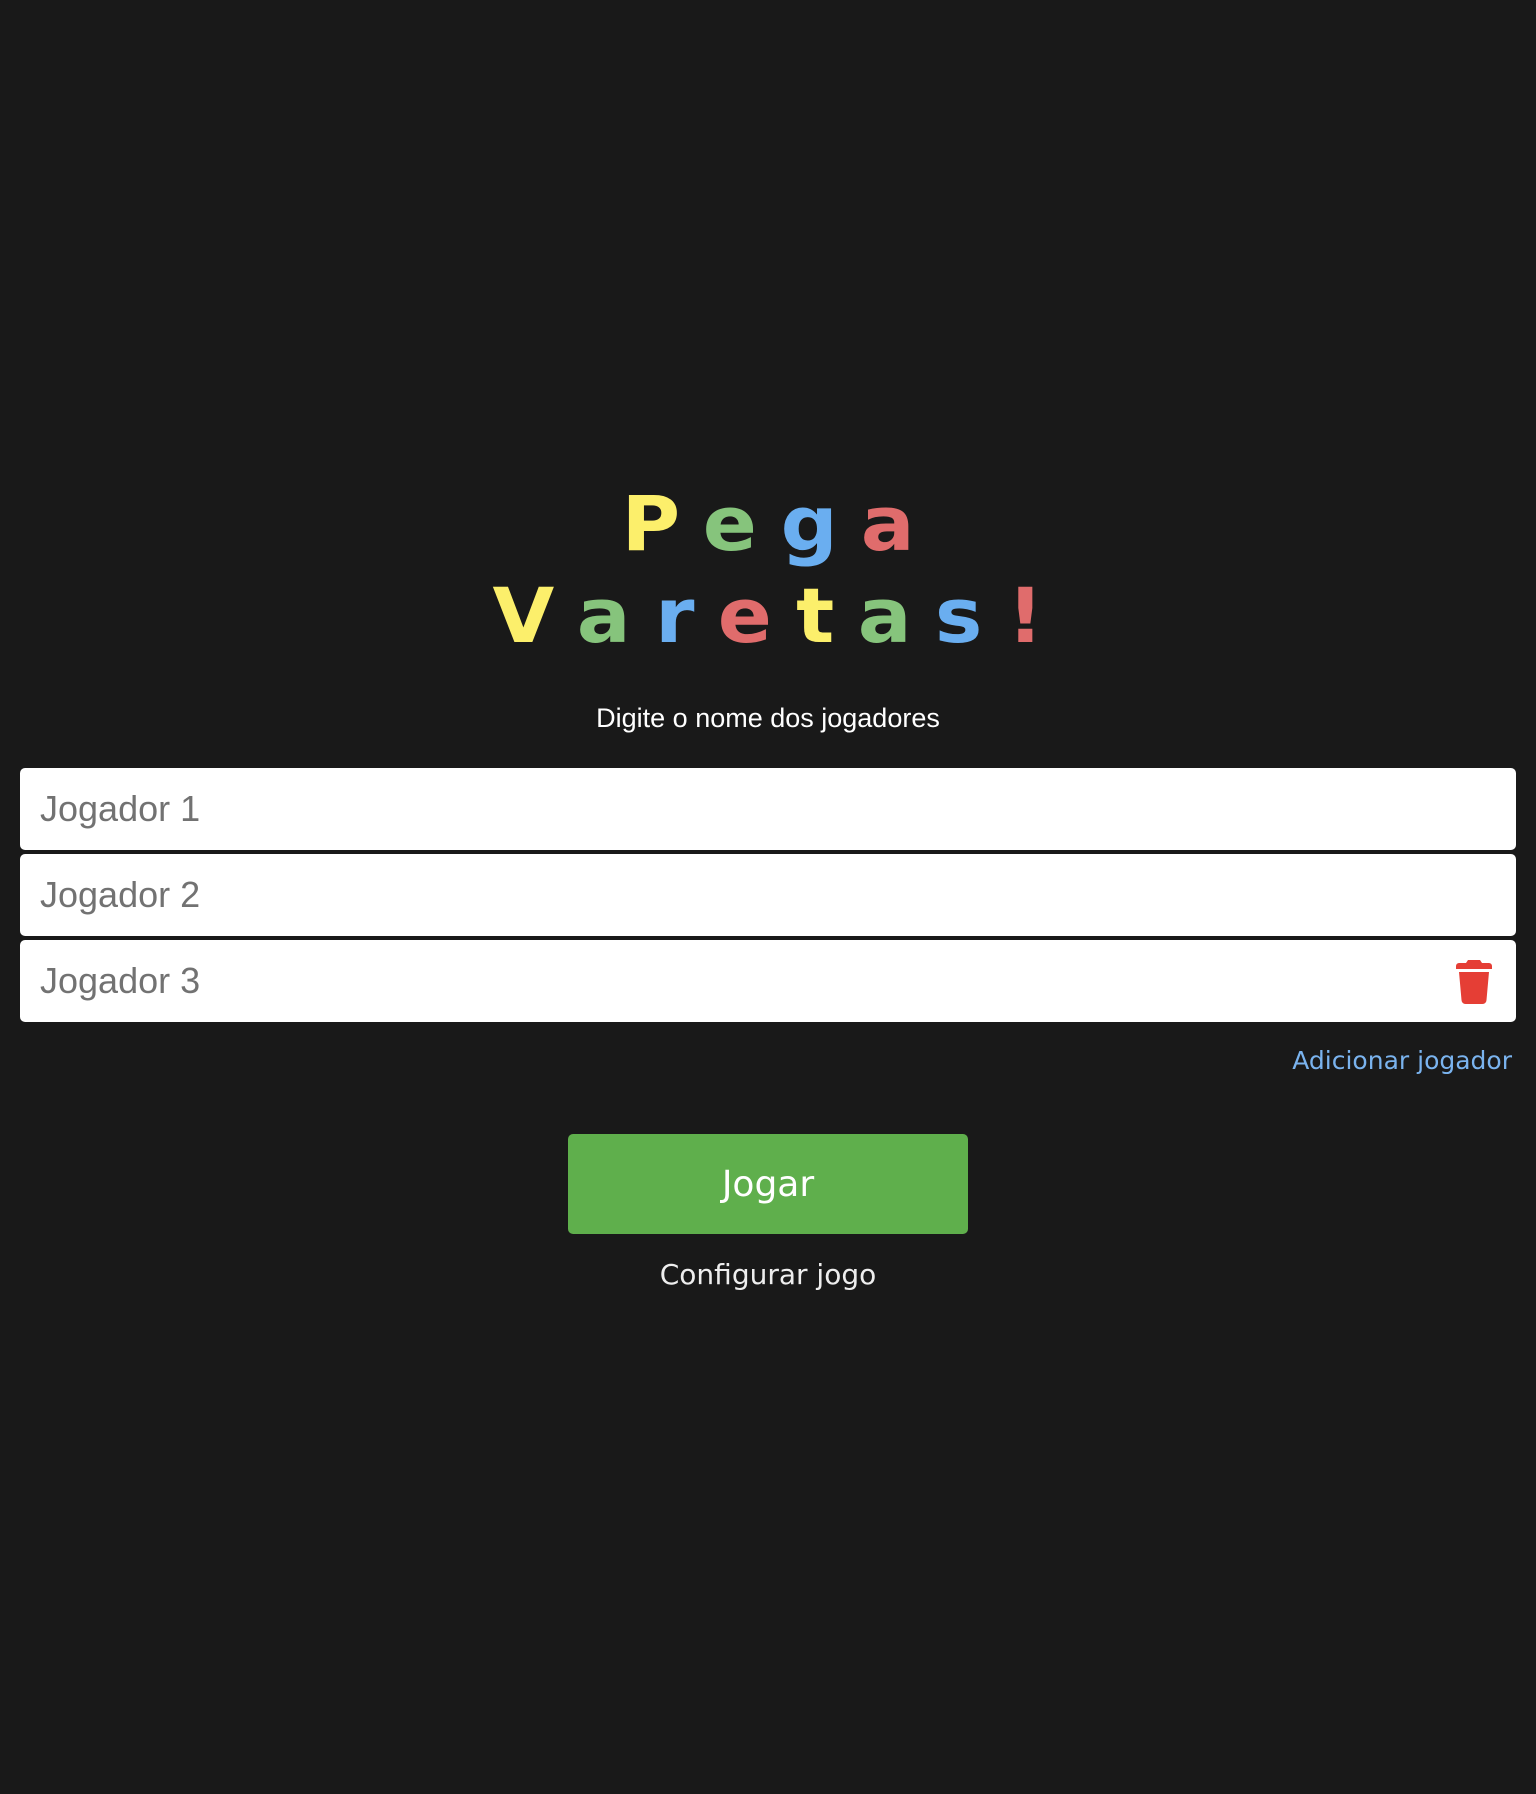 Image resolution: width=1536 pixels, height=1794 pixels. What do you see at coordinates (959, 615) in the screenshot?
I see `title-letter: s` at bounding box center [959, 615].